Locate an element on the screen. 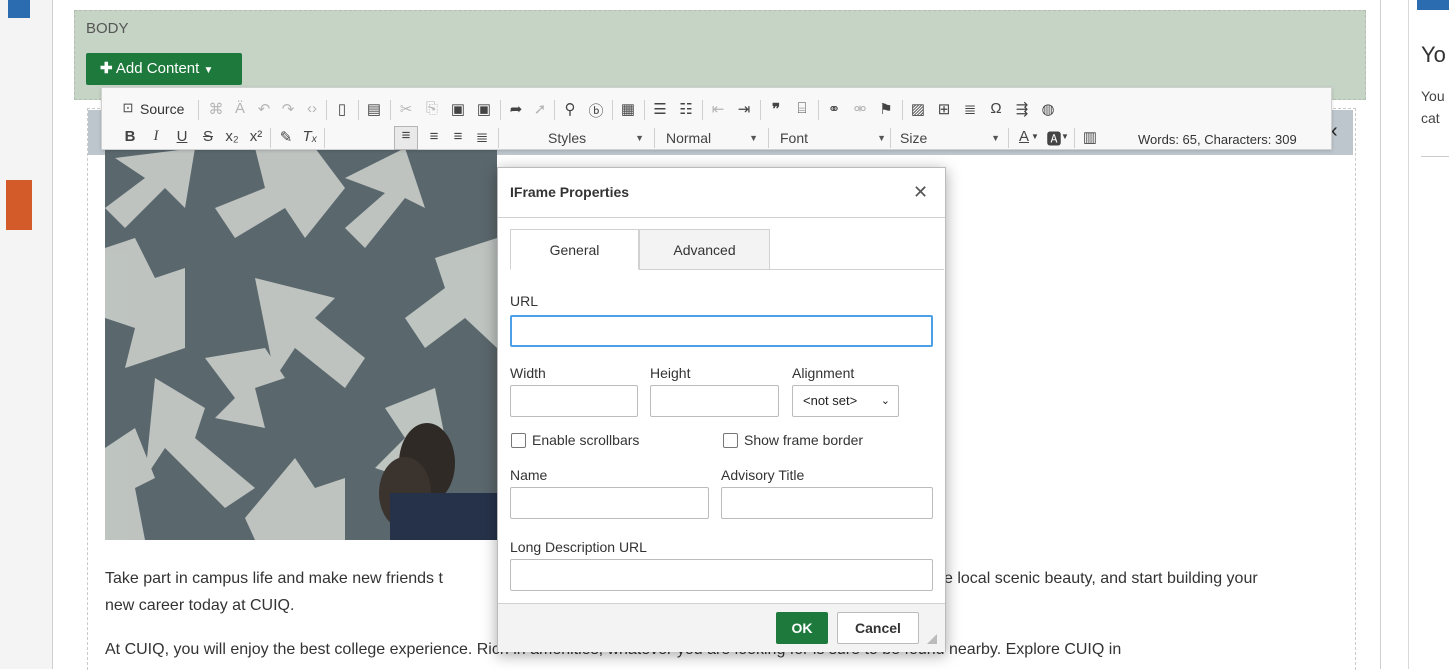  left-rail is located at coordinates (26, 334).